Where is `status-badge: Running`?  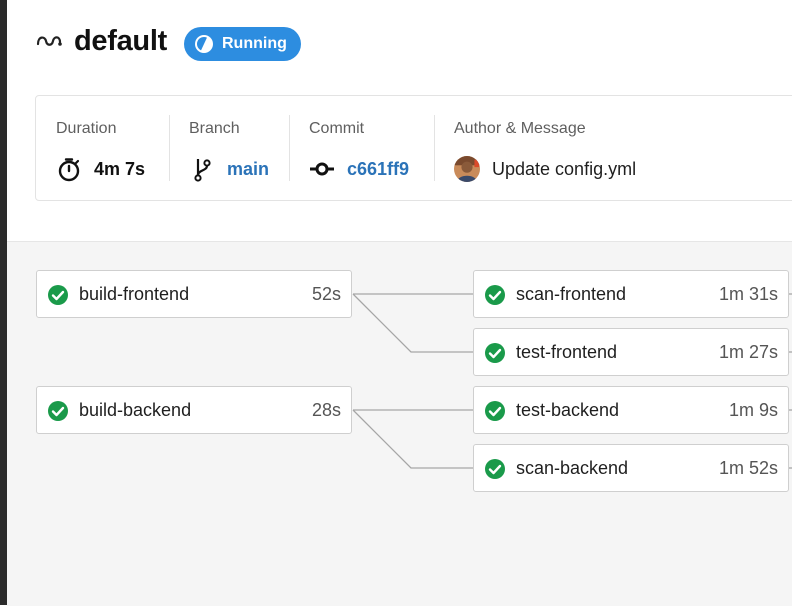
status-badge: Running is located at coordinates (242, 44).